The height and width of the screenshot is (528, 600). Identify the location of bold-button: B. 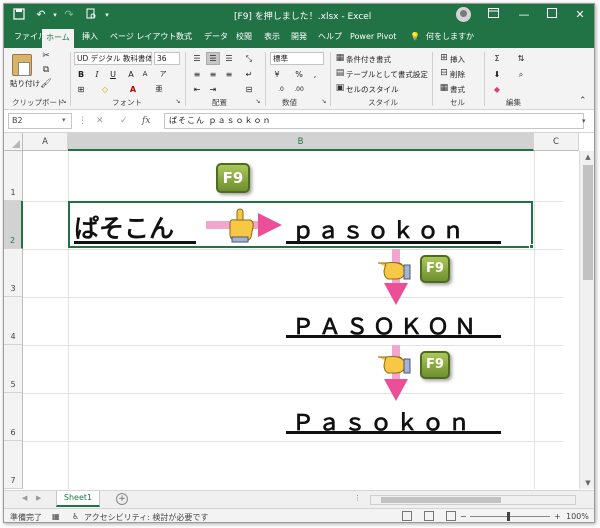
(81, 74).